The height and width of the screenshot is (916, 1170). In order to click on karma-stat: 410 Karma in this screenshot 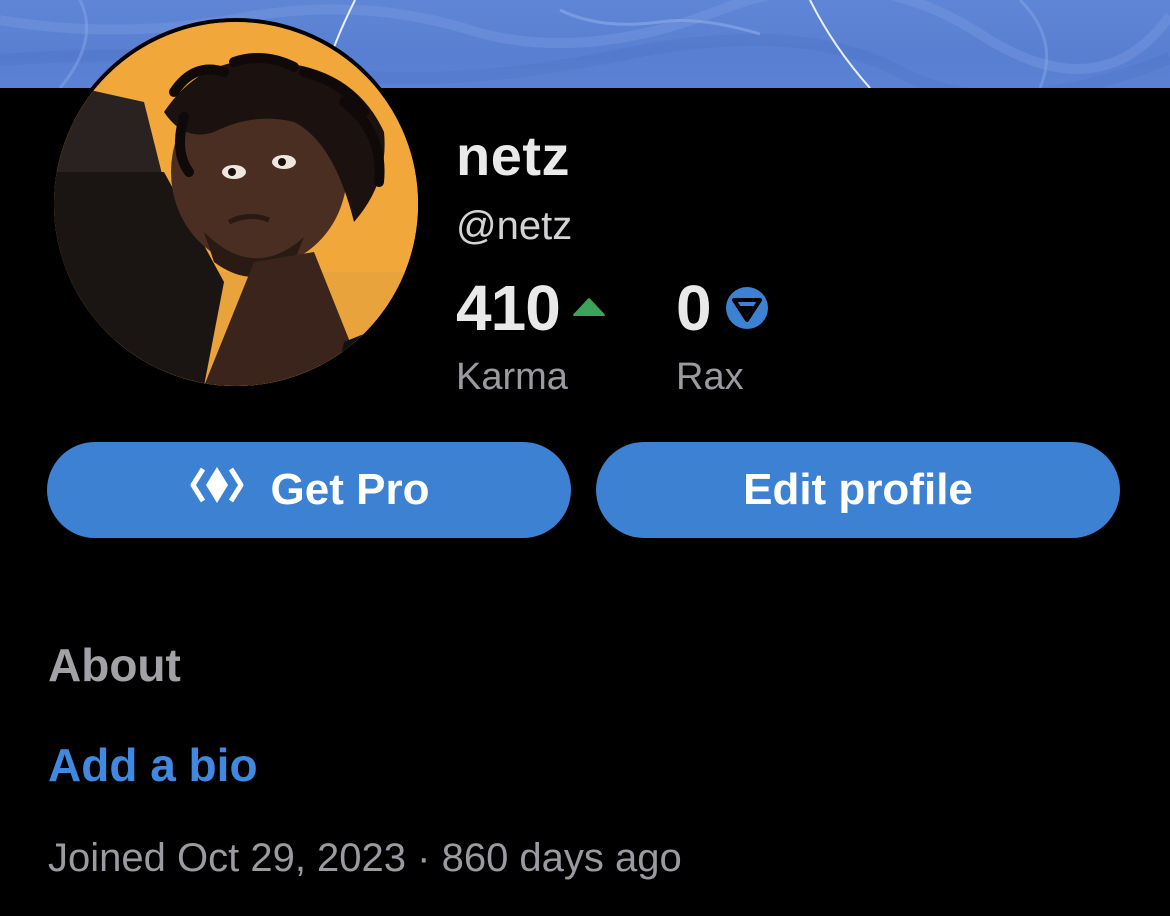, I will do `click(531, 334)`.